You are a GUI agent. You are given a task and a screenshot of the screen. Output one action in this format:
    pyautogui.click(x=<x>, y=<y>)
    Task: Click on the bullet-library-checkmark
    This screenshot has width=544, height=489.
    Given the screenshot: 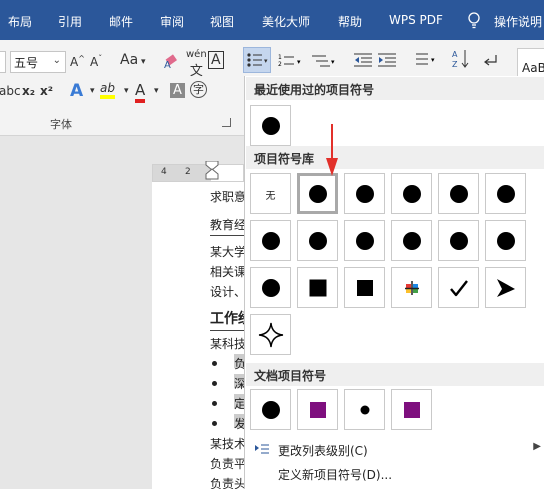 What is the action you would take?
    pyautogui.click(x=458, y=287)
    